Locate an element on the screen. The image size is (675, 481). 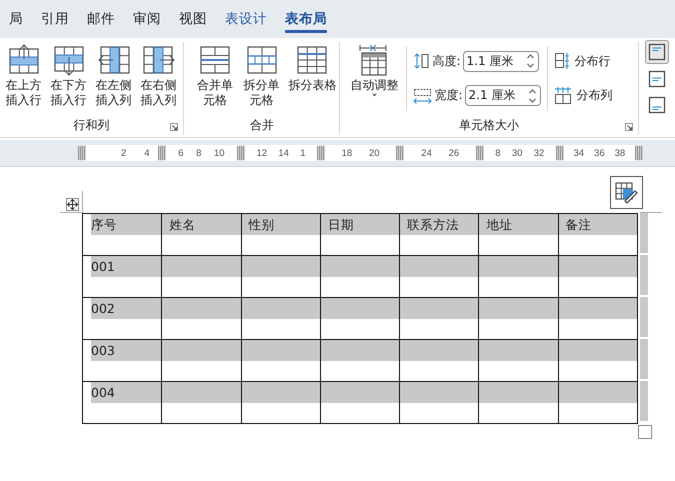
ruler-number: 38 is located at coordinates (620, 153).